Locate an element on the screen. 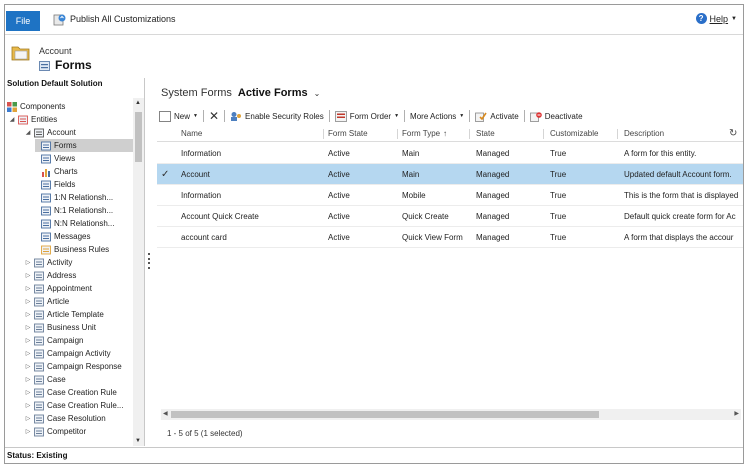 Image resolution: width=747 pixels, height=467 pixels. sidebar-item-business-unit: ▷ Business Unit is located at coordinates (50, 327).